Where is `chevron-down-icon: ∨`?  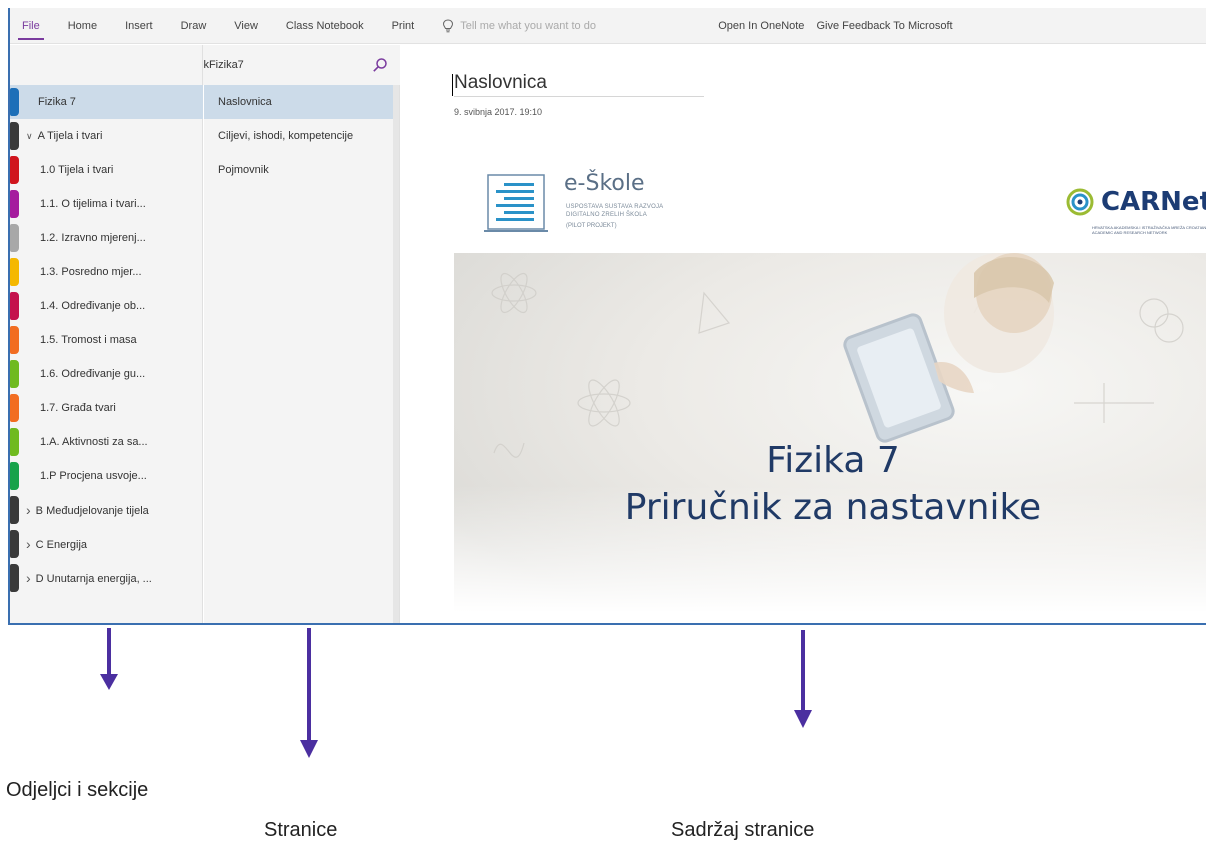 chevron-down-icon: ∨ is located at coordinates (29, 136).